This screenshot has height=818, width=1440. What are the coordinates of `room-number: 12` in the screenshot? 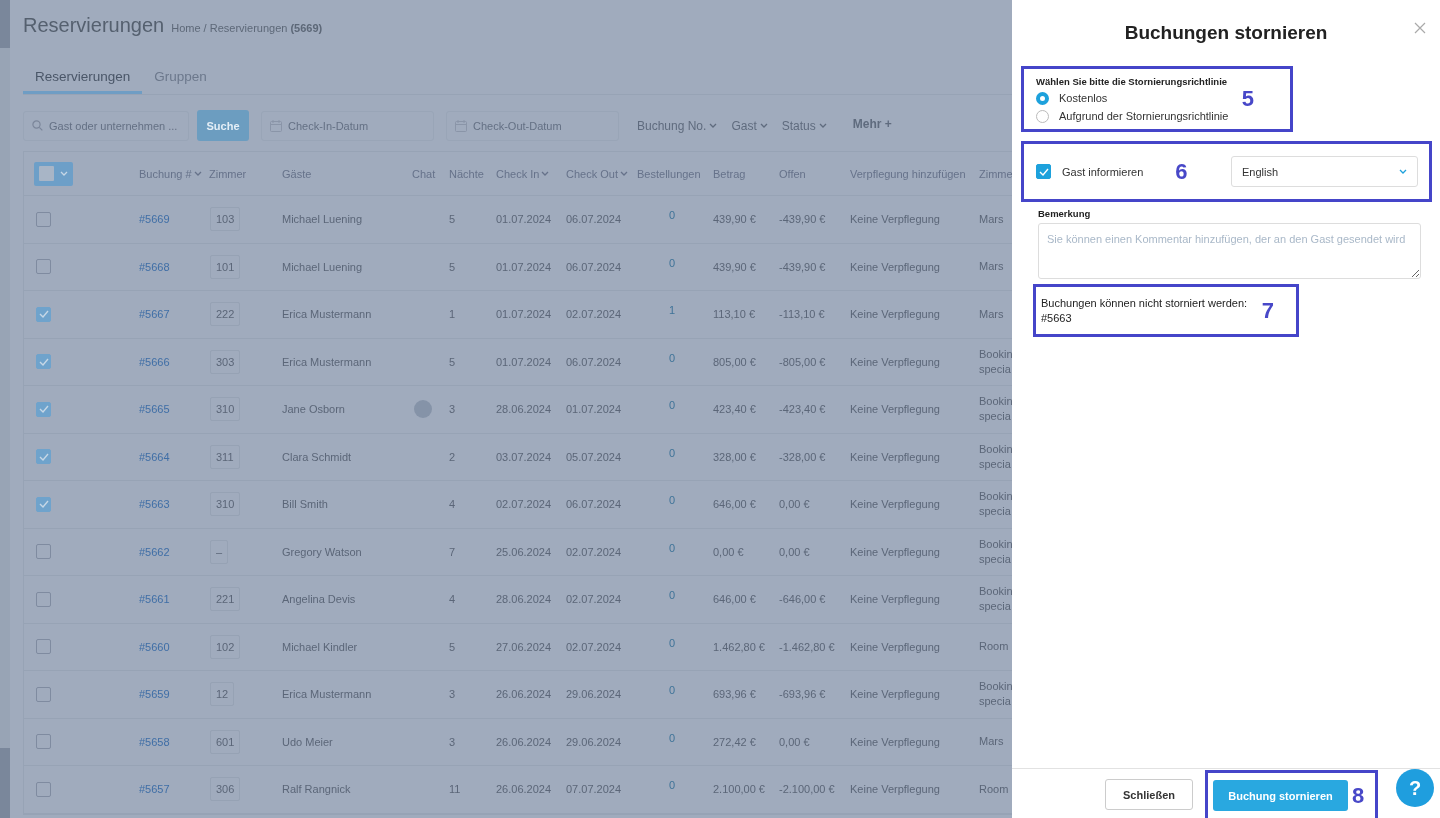 It's located at (222, 694).